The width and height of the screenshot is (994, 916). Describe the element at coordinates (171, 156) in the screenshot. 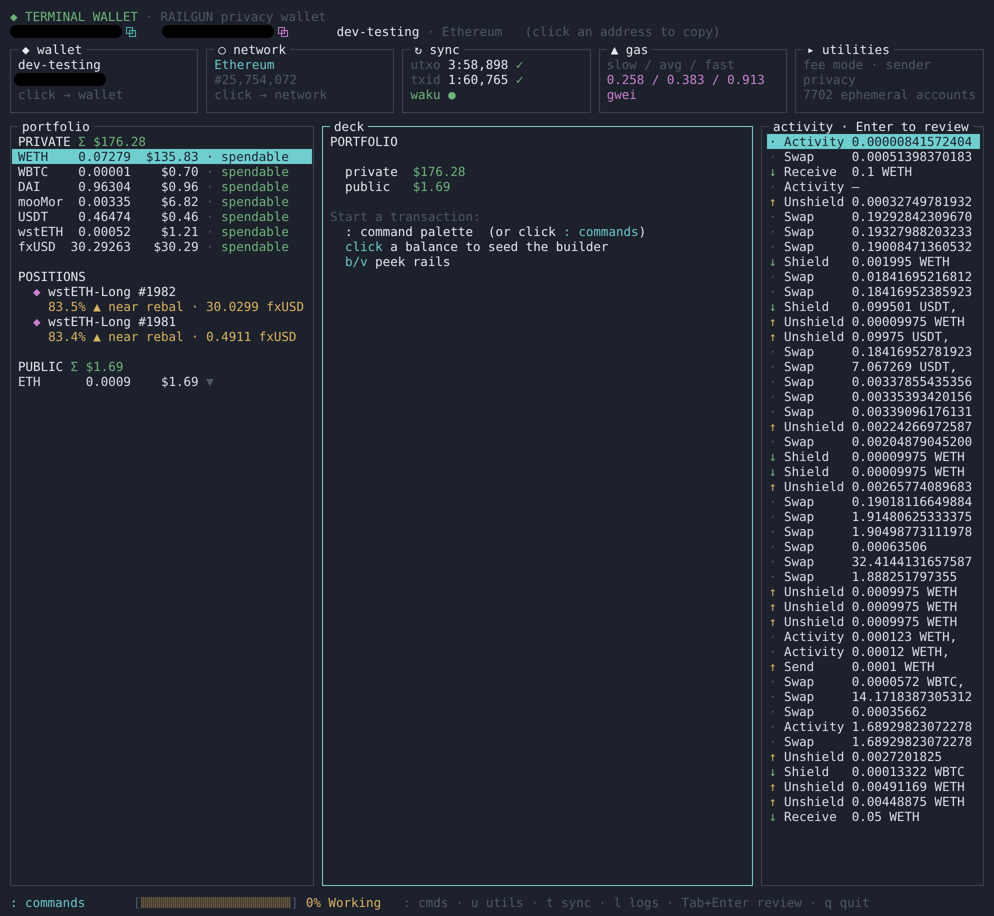

I see `token-value: $135.83` at that location.